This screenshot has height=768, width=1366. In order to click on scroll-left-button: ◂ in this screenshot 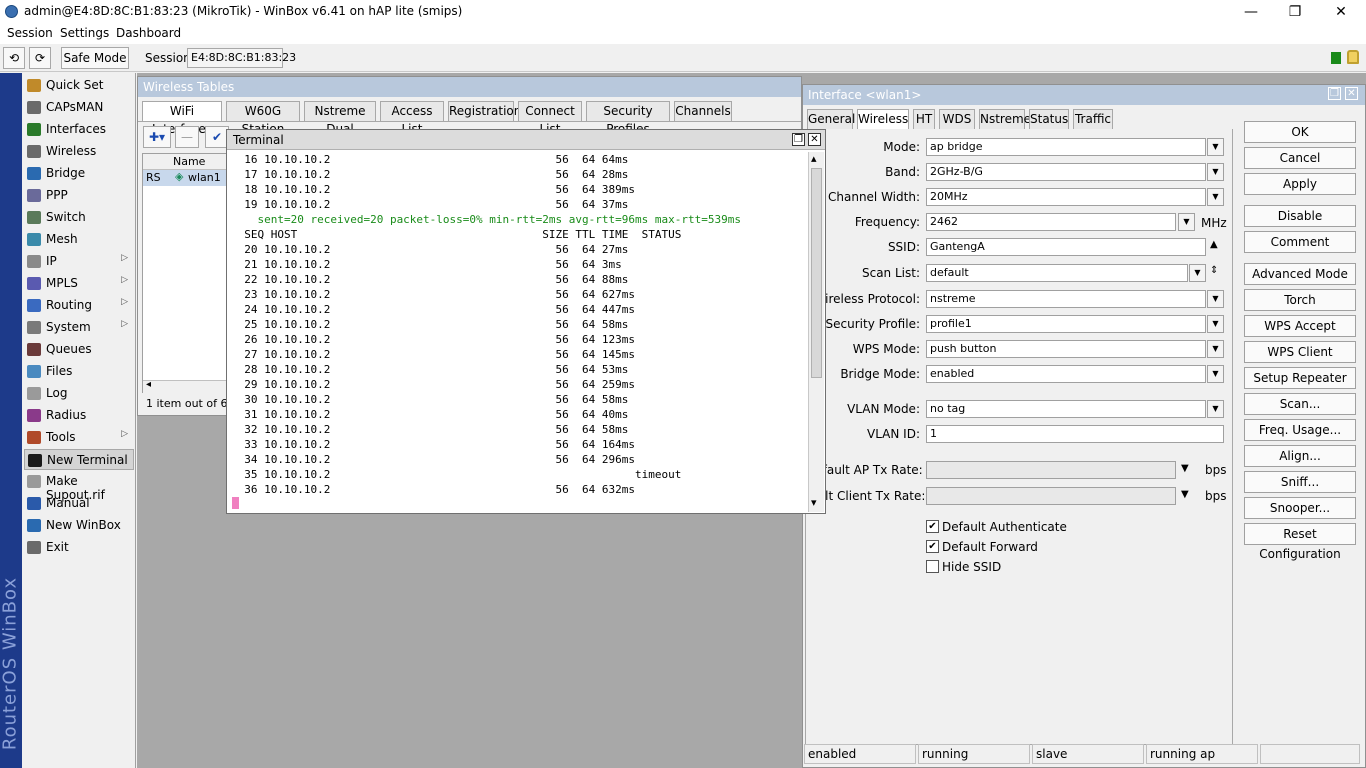, I will do `click(148, 384)`.